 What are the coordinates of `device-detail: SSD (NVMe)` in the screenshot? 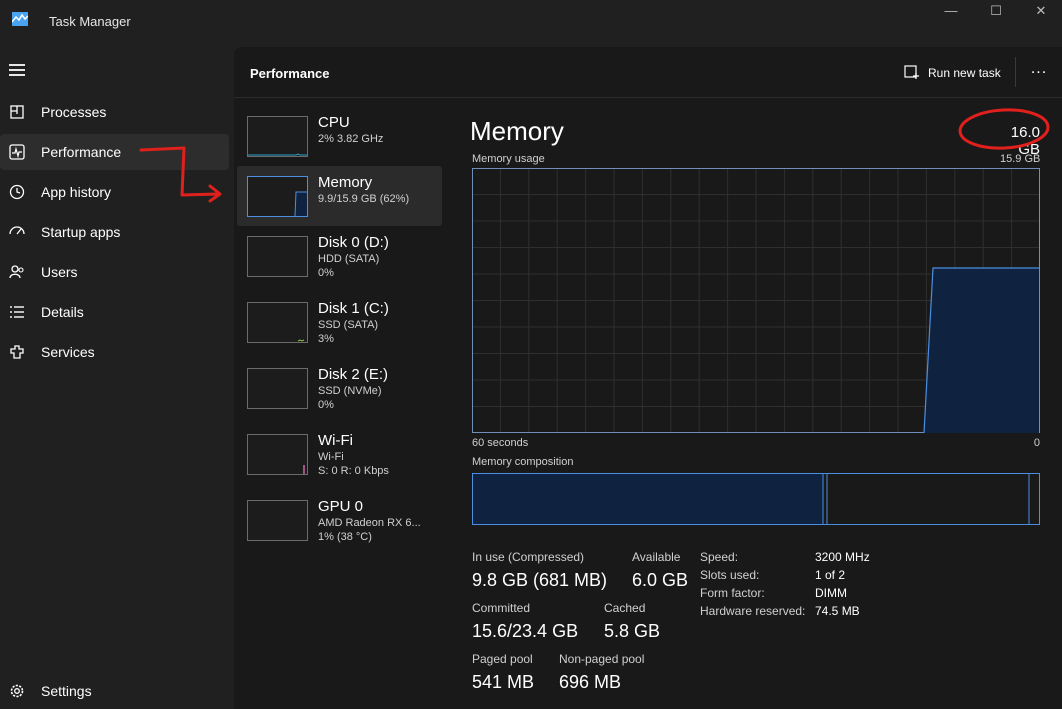 It's located at (350, 391).